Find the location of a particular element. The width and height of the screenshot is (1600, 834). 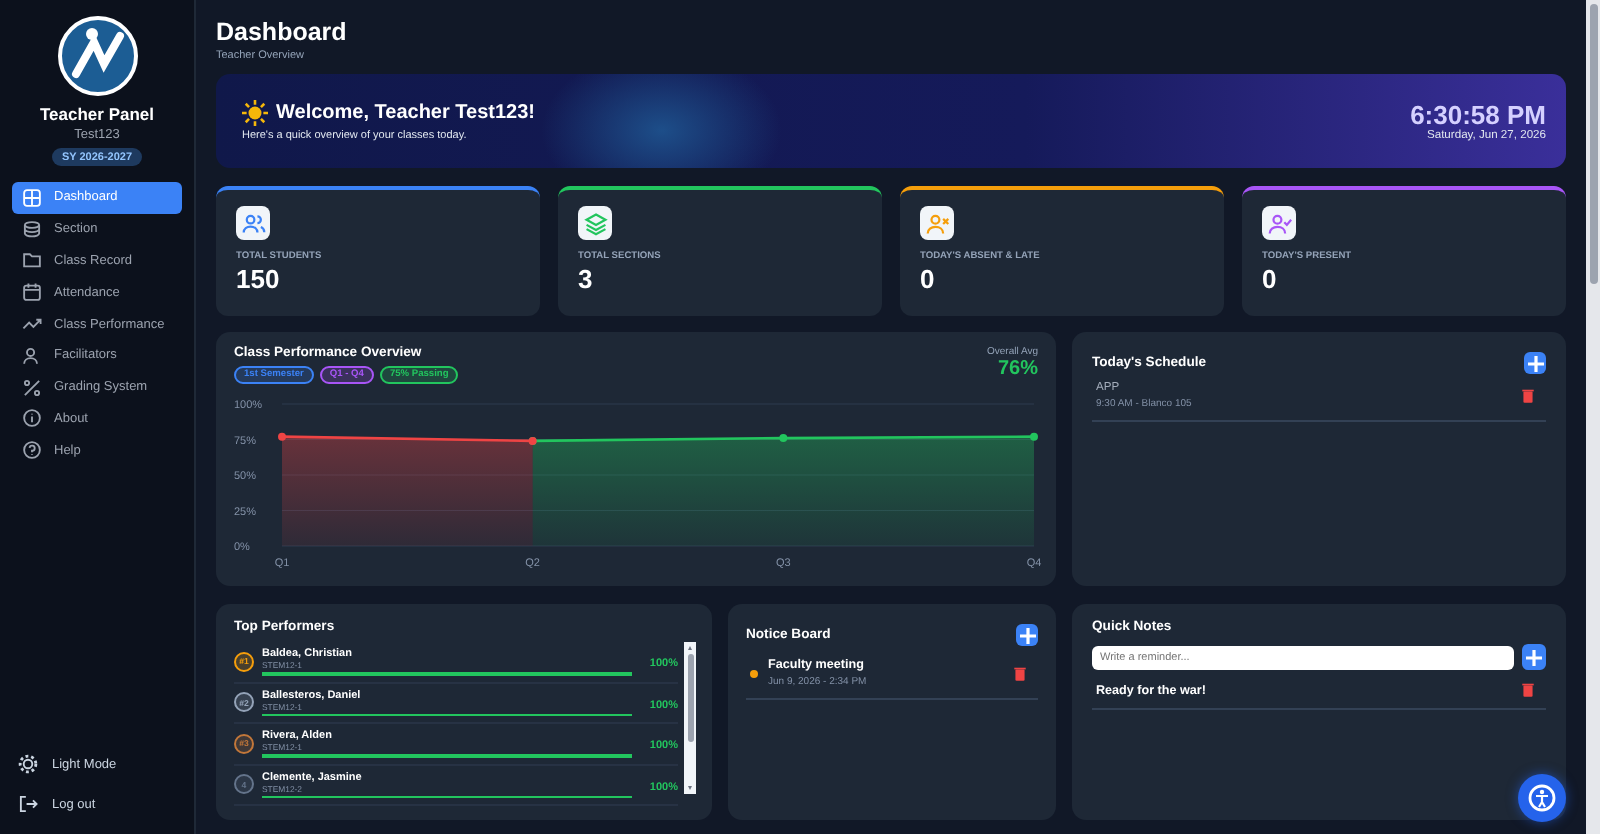

page-scrollbar is located at coordinates (1593, 417).